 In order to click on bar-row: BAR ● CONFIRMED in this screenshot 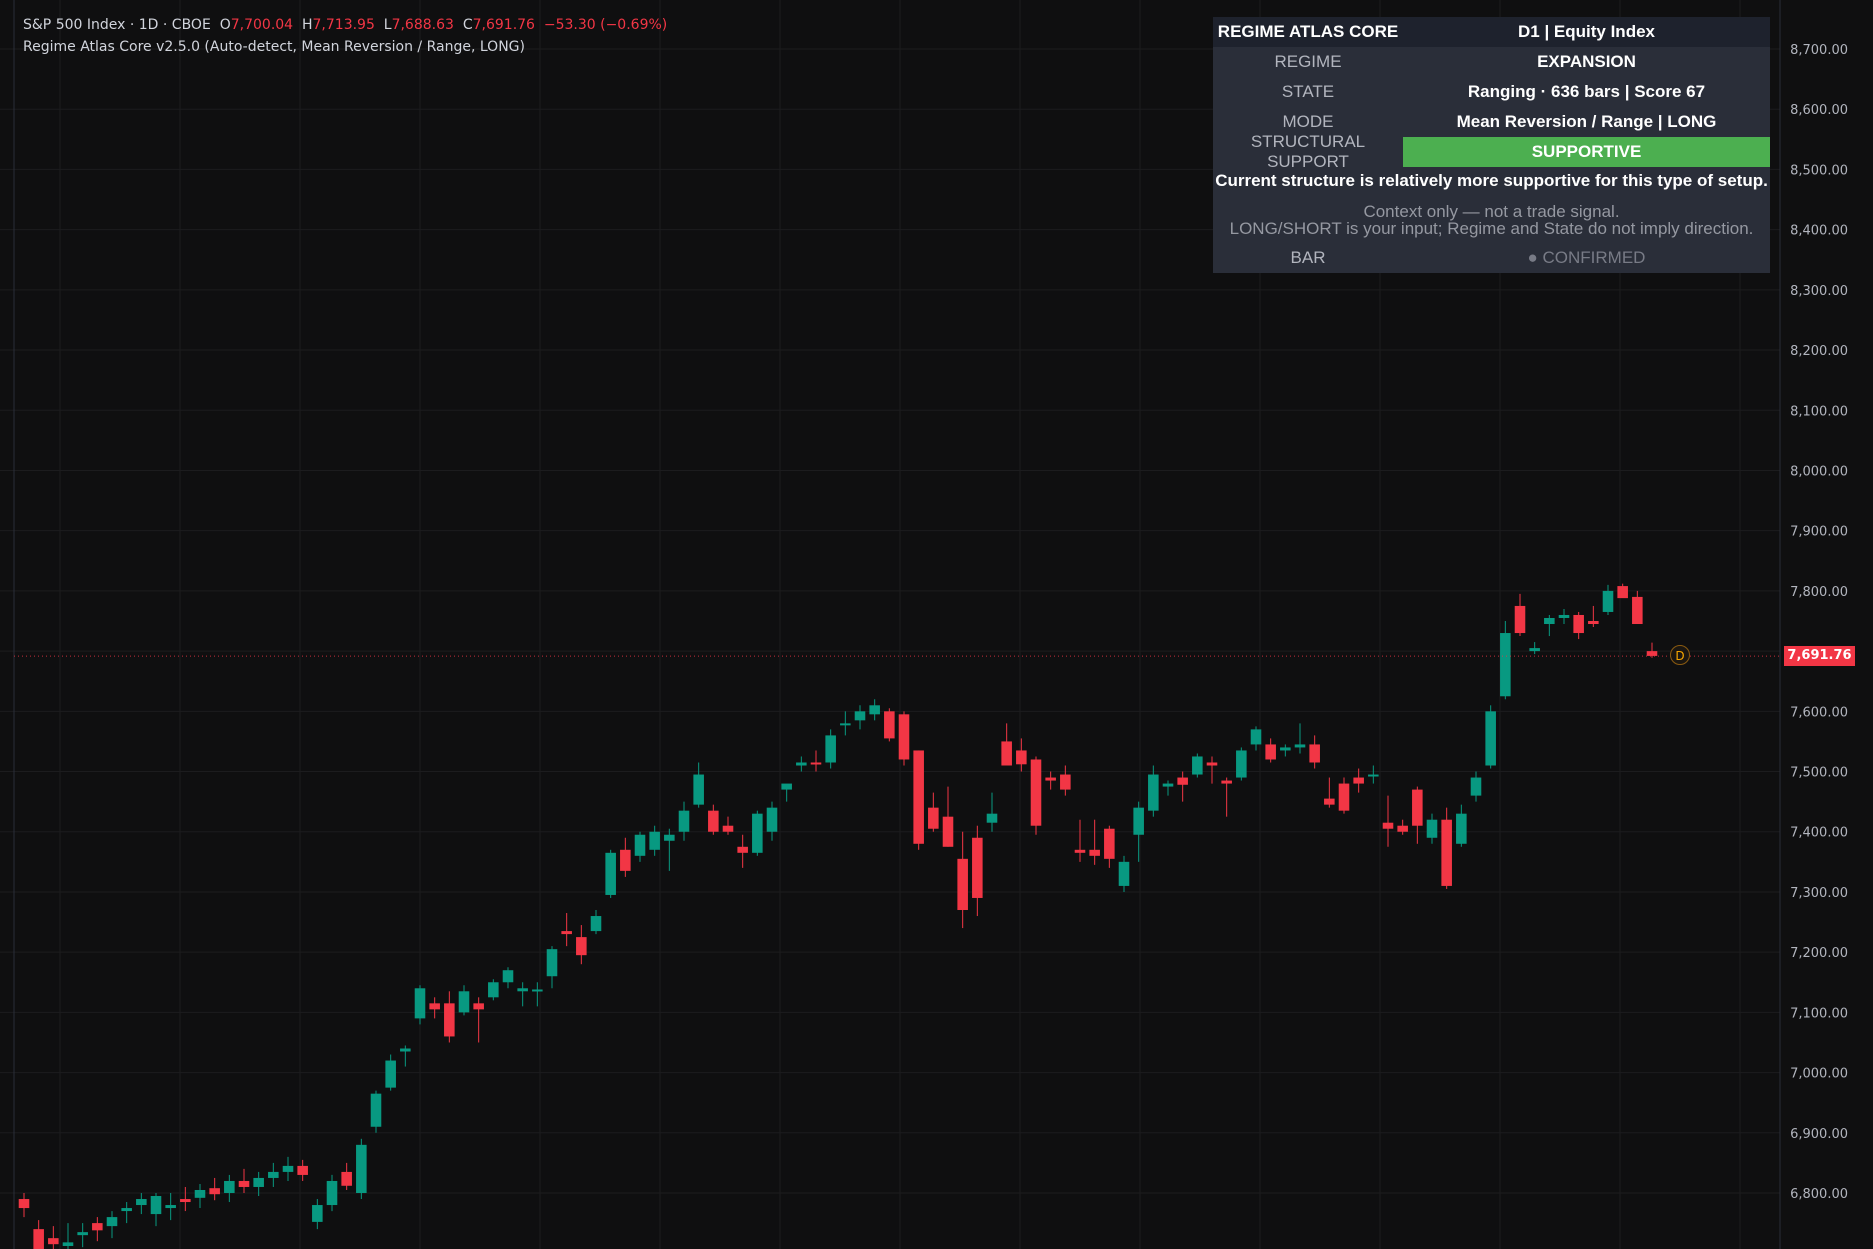, I will do `click(1491, 258)`.